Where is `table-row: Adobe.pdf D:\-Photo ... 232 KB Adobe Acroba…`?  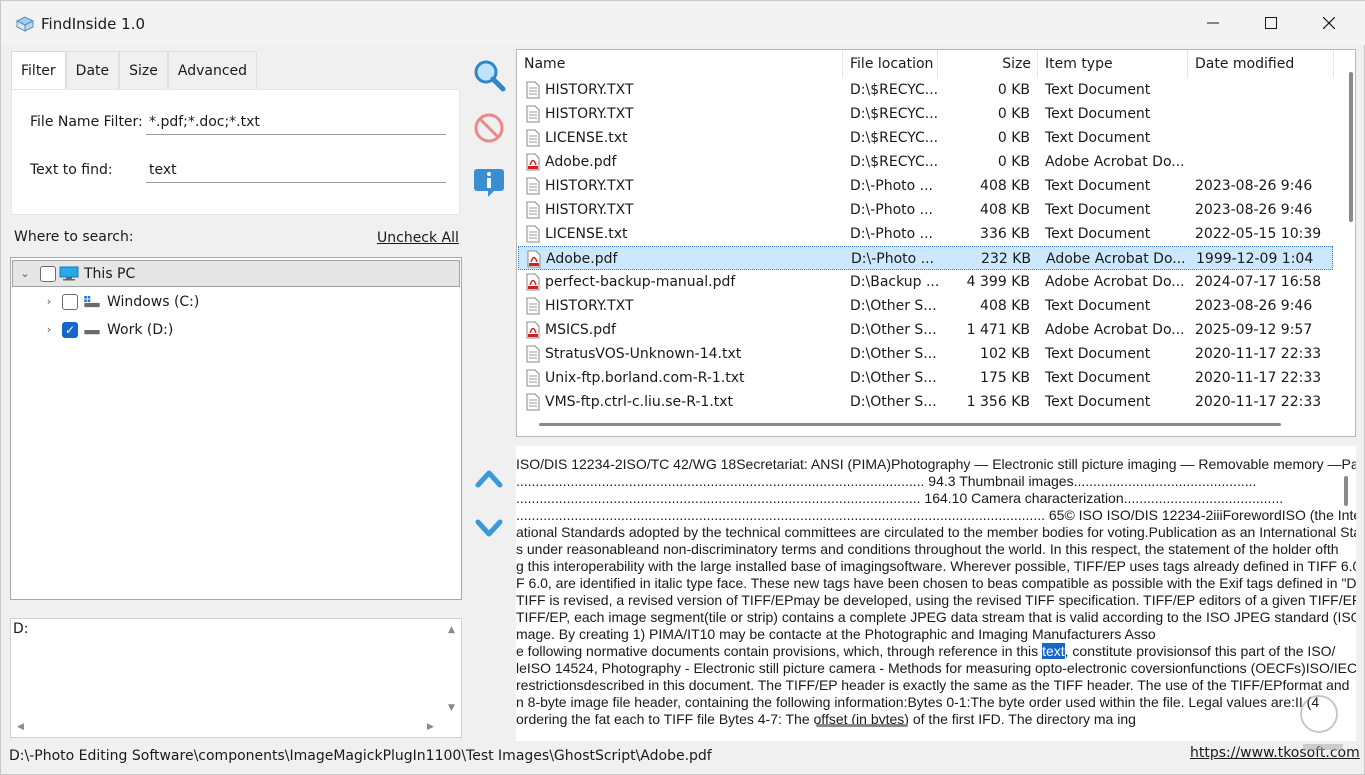 table-row: Adobe.pdf D:\-Photo ... 232 KB Adobe Acroba… is located at coordinates (925, 258).